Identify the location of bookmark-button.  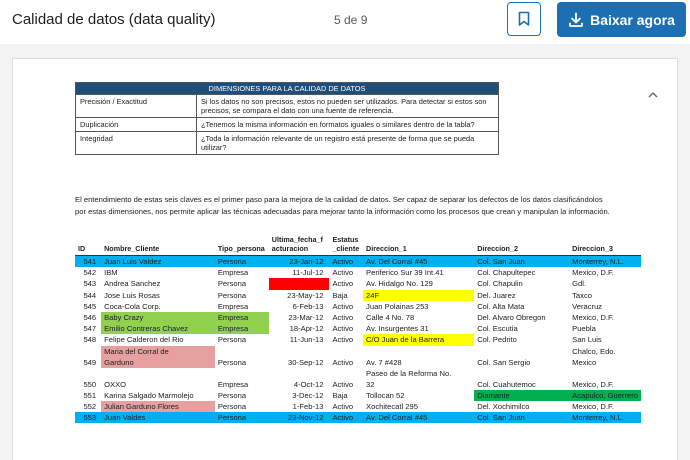
(524, 19).